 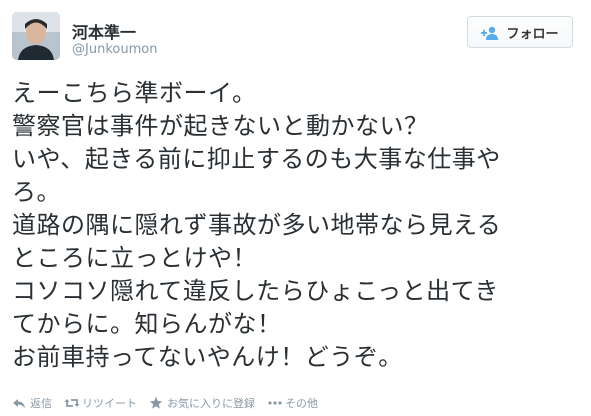 What do you see at coordinates (211, 403) in the screenshot?
I see `favorite-label: お気に入りに登録` at bounding box center [211, 403].